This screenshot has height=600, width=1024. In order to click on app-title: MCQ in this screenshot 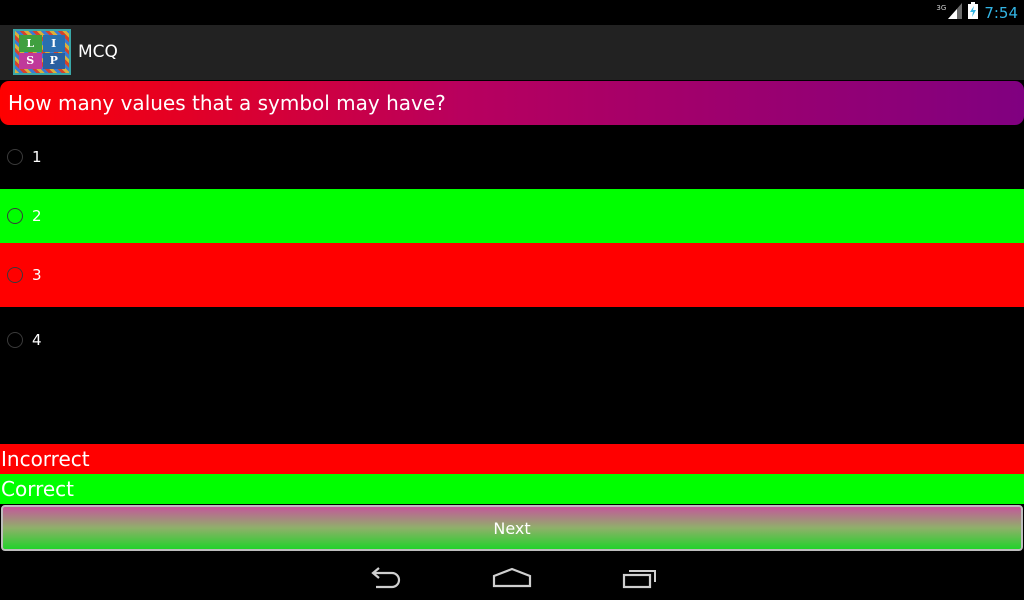, I will do `click(98, 52)`.